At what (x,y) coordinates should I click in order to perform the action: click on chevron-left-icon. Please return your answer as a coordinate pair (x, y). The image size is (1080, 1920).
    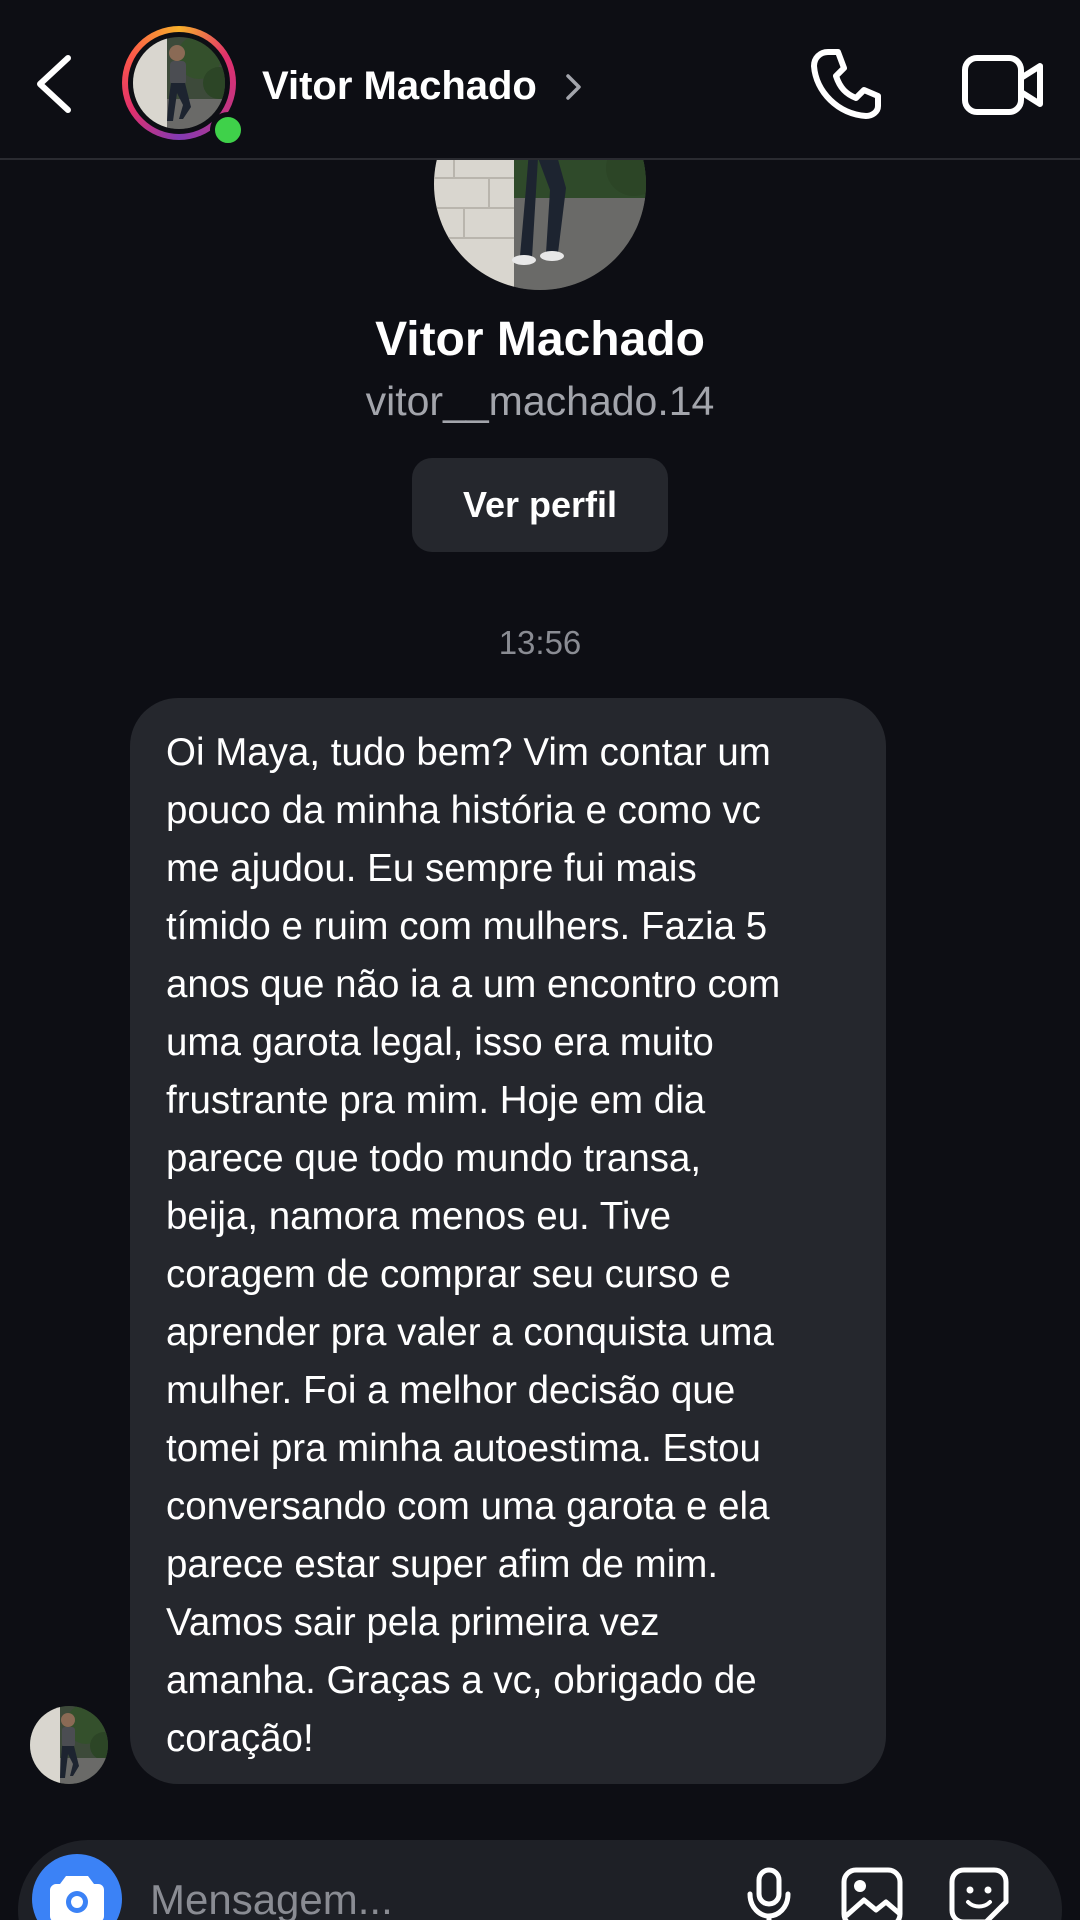
    Looking at the image, I should click on (54, 84).